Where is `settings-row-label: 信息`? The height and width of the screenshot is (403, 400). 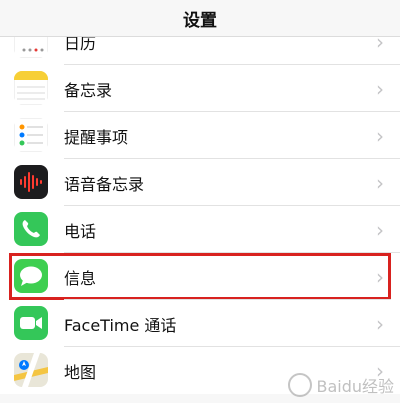
settings-row-label: 信息 is located at coordinates (80, 278).